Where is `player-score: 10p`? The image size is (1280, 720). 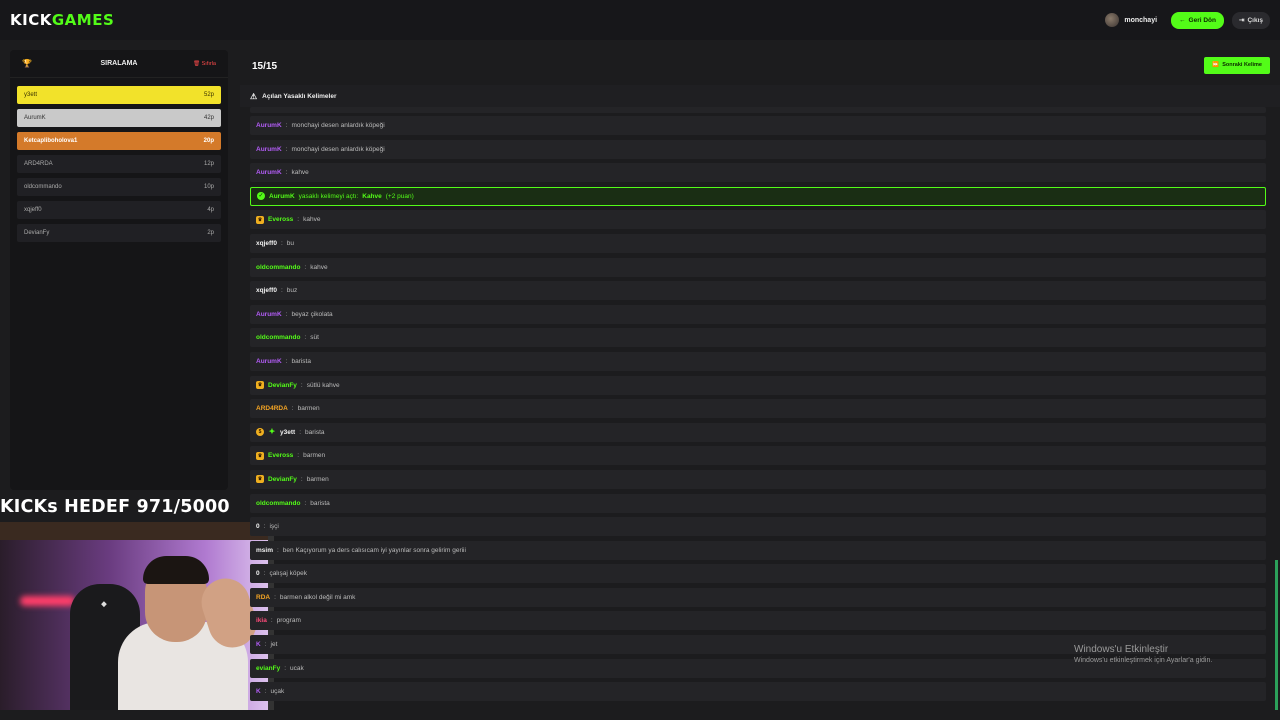 player-score: 10p is located at coordinates (208, 187).